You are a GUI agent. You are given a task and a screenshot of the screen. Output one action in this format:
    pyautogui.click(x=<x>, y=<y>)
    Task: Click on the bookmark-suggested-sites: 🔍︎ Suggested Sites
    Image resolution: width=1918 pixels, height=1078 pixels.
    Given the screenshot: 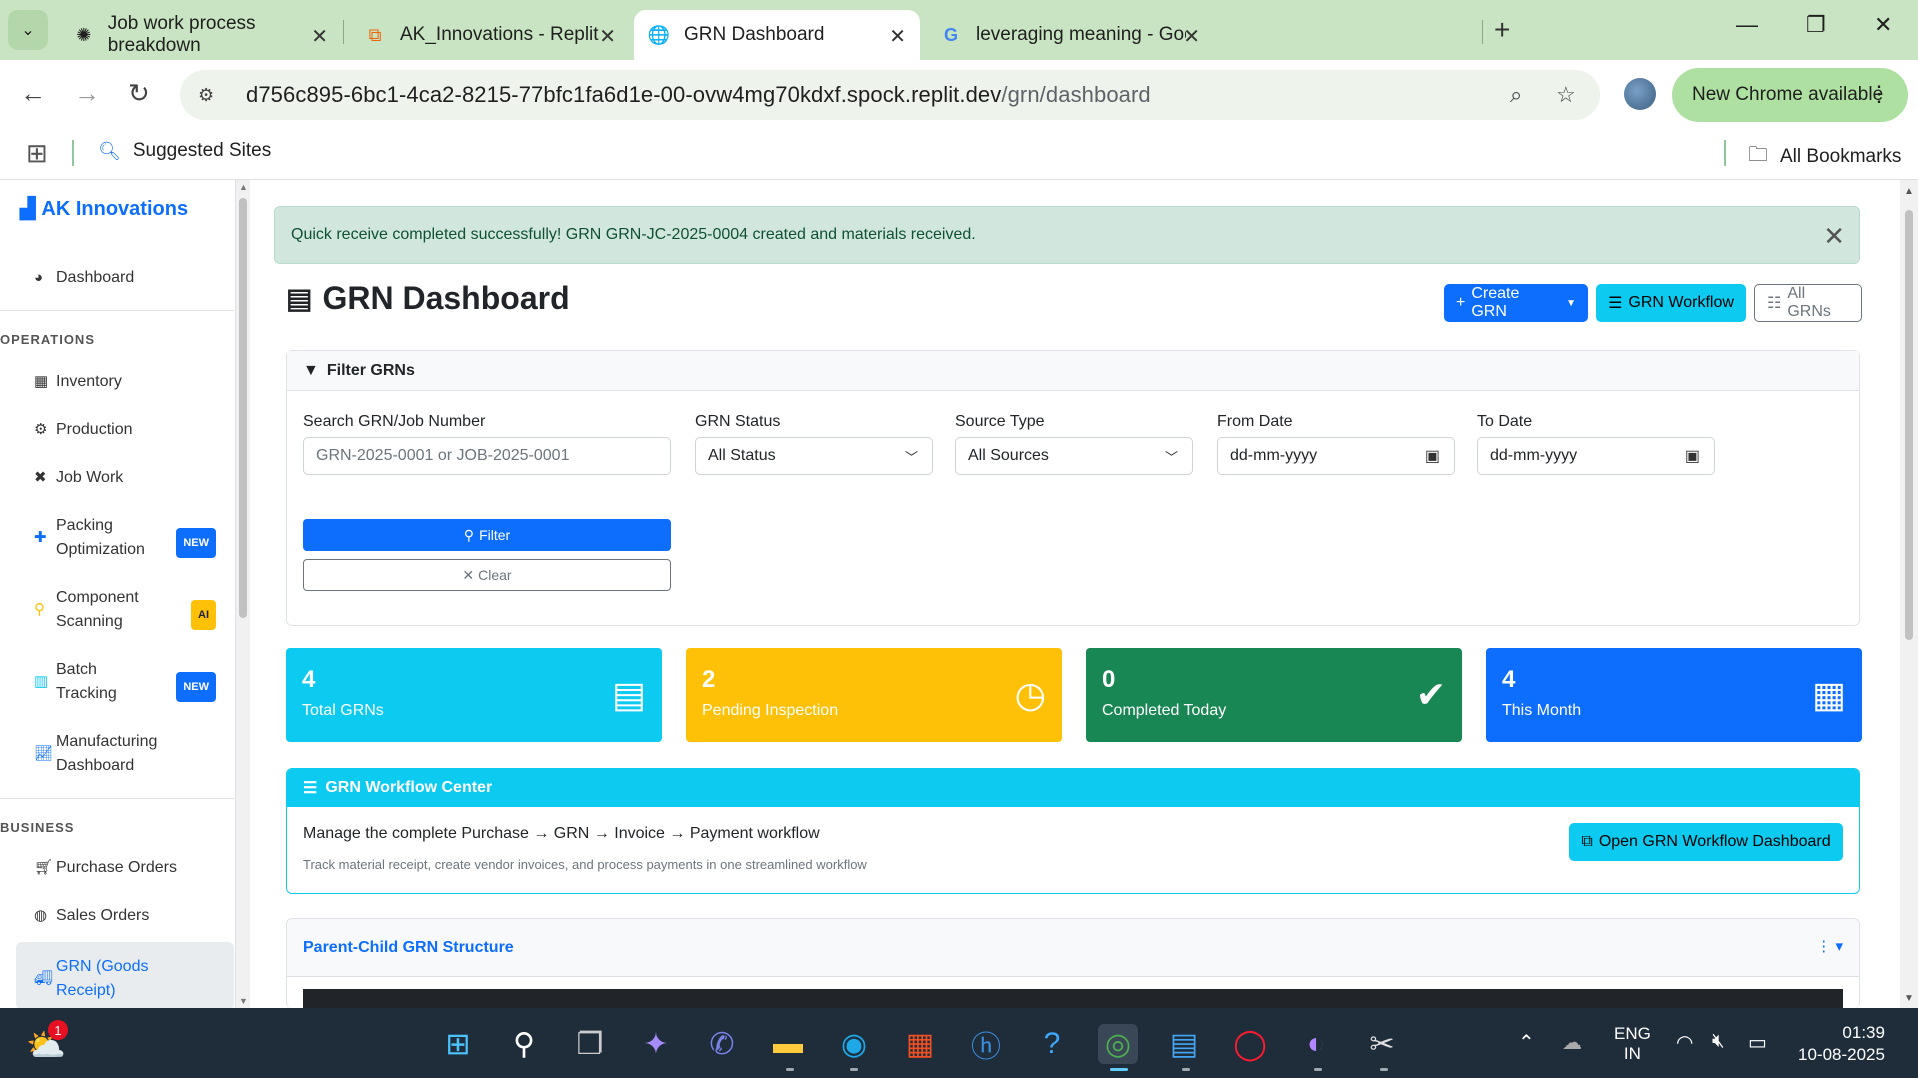 What is the action you would take?
    pyautogui.click(x=184, y=151)
    